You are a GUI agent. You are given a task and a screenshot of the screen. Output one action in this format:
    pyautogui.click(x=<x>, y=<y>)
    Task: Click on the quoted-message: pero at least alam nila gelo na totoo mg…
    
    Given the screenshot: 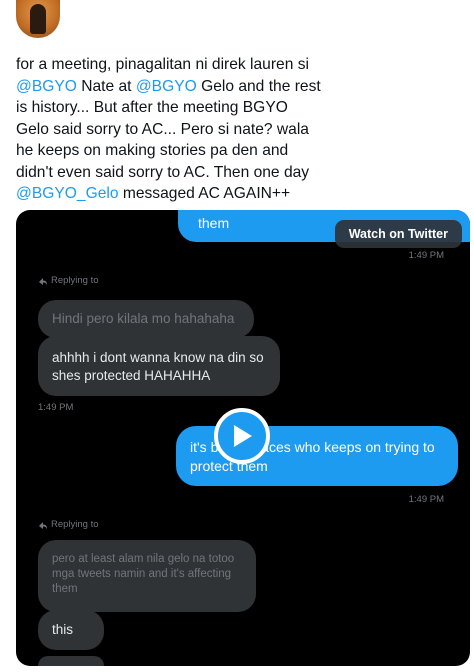 What is the action you would take?
    pyautogui.click(x=147, y=576)
    